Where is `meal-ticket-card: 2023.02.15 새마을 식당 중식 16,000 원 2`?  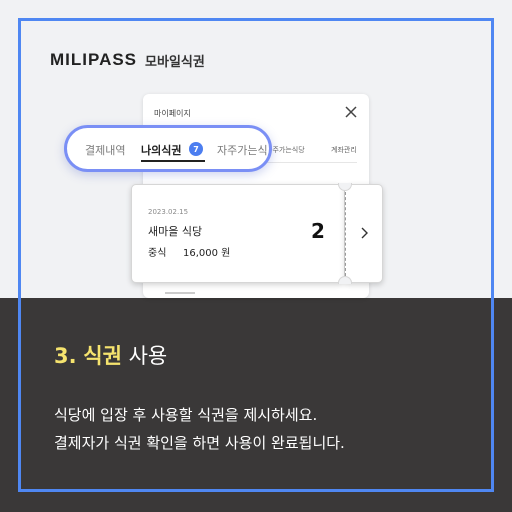
meal-ticket-card: 2023.02.15 새마을 식당 중식 16,000 원 2 is located at coordinates (257, 233).